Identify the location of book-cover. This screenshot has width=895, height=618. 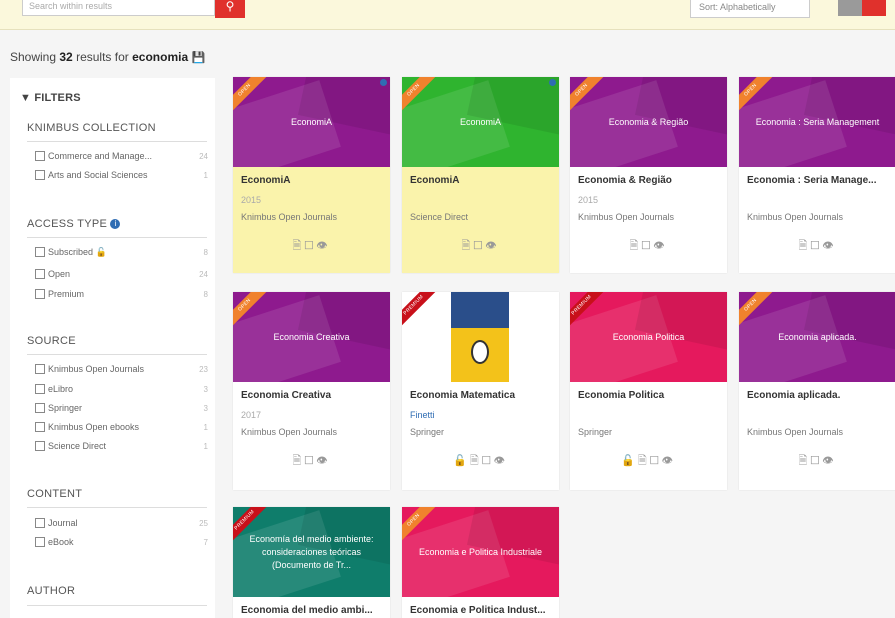
(480, 337).